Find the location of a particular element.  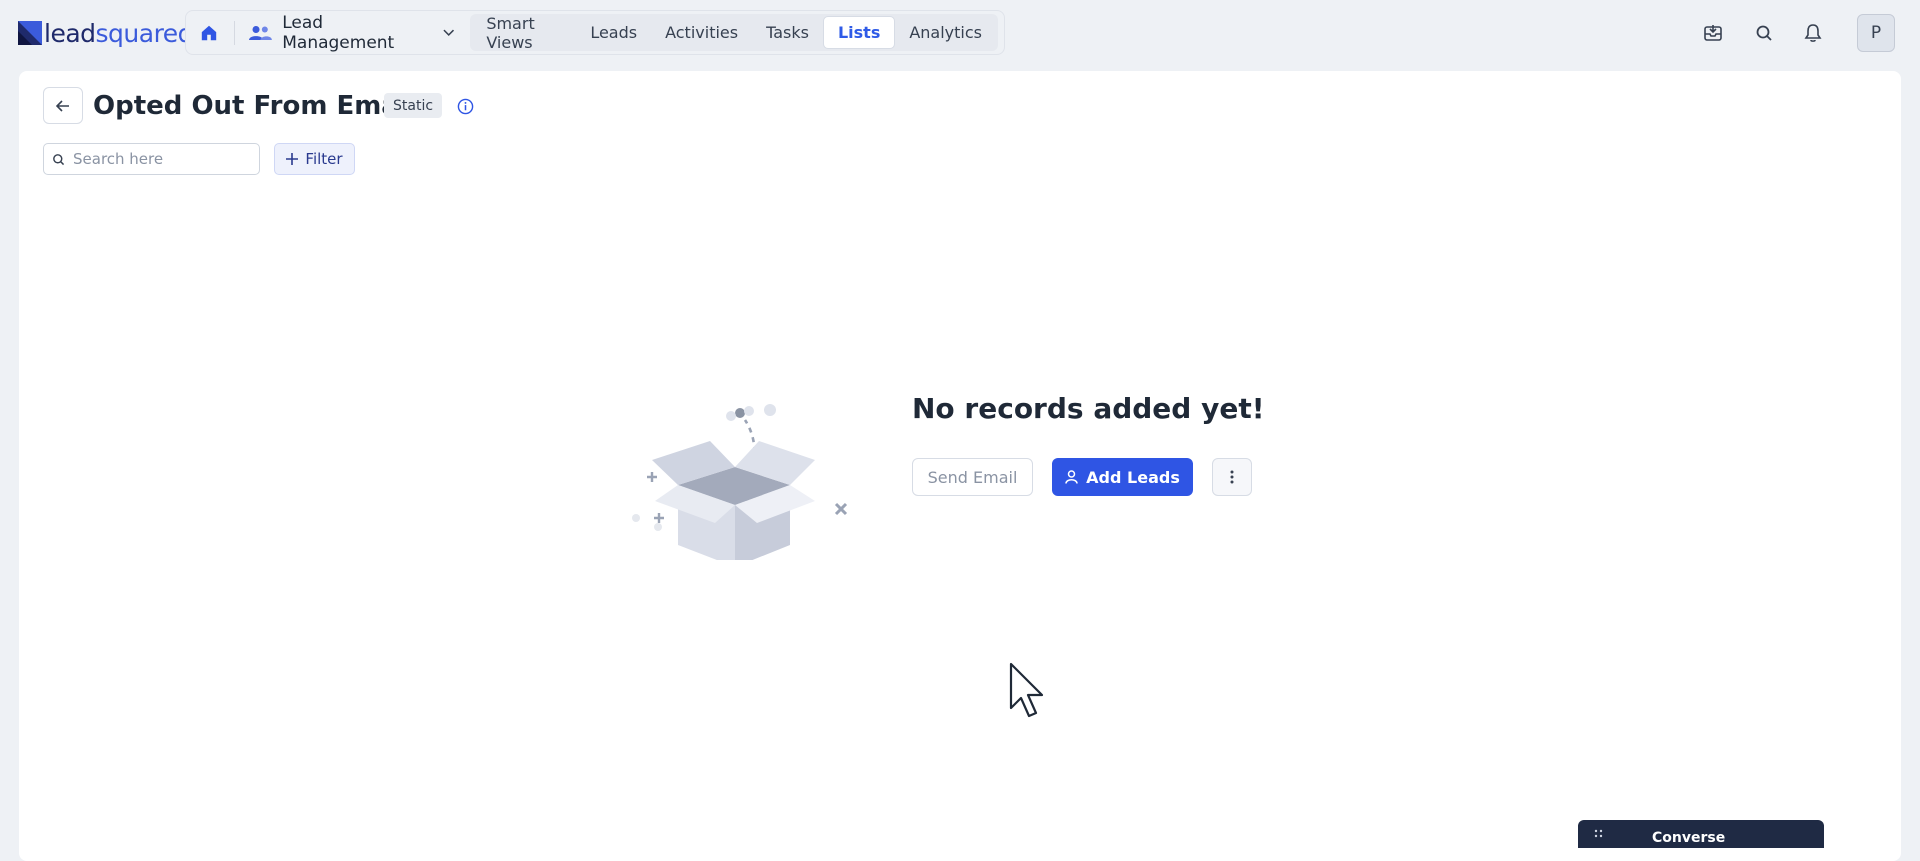

page-title: Opted Out From Email is located at coordinates (255, 106).